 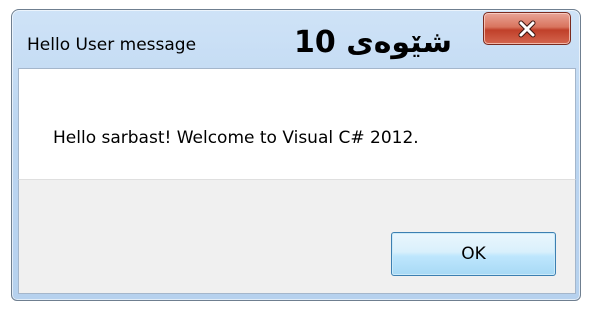 I want to click on ok-button: OK, so click(x=473, y=254).